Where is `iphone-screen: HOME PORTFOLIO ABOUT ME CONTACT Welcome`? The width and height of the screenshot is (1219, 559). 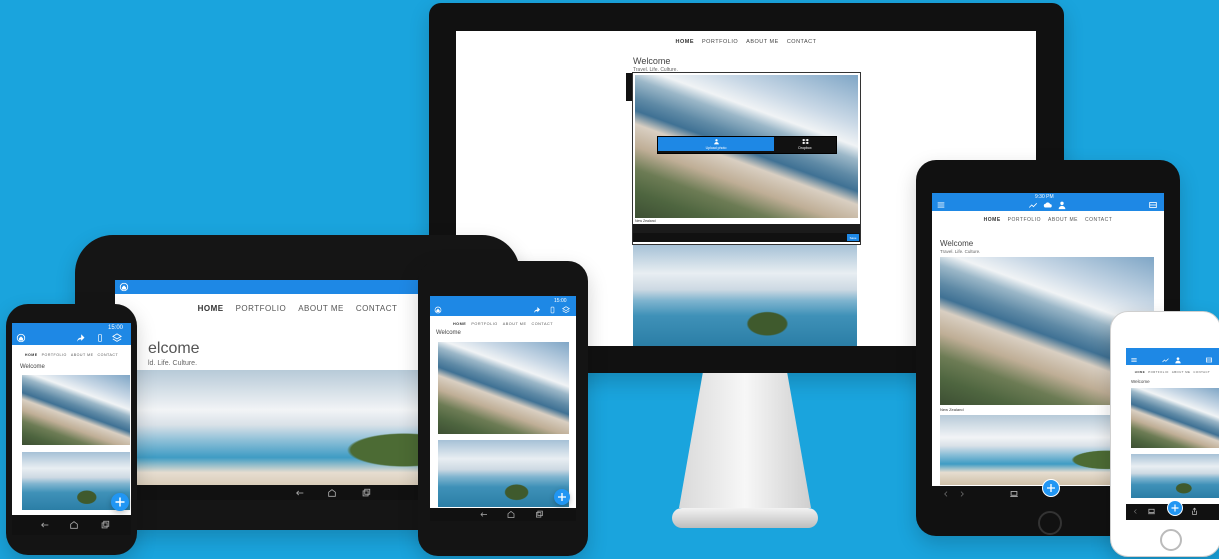 iphone-screen: HOME PORTFOLIO ABOUT ME CONTACT Welcome is located at coordinates (1172, 434).